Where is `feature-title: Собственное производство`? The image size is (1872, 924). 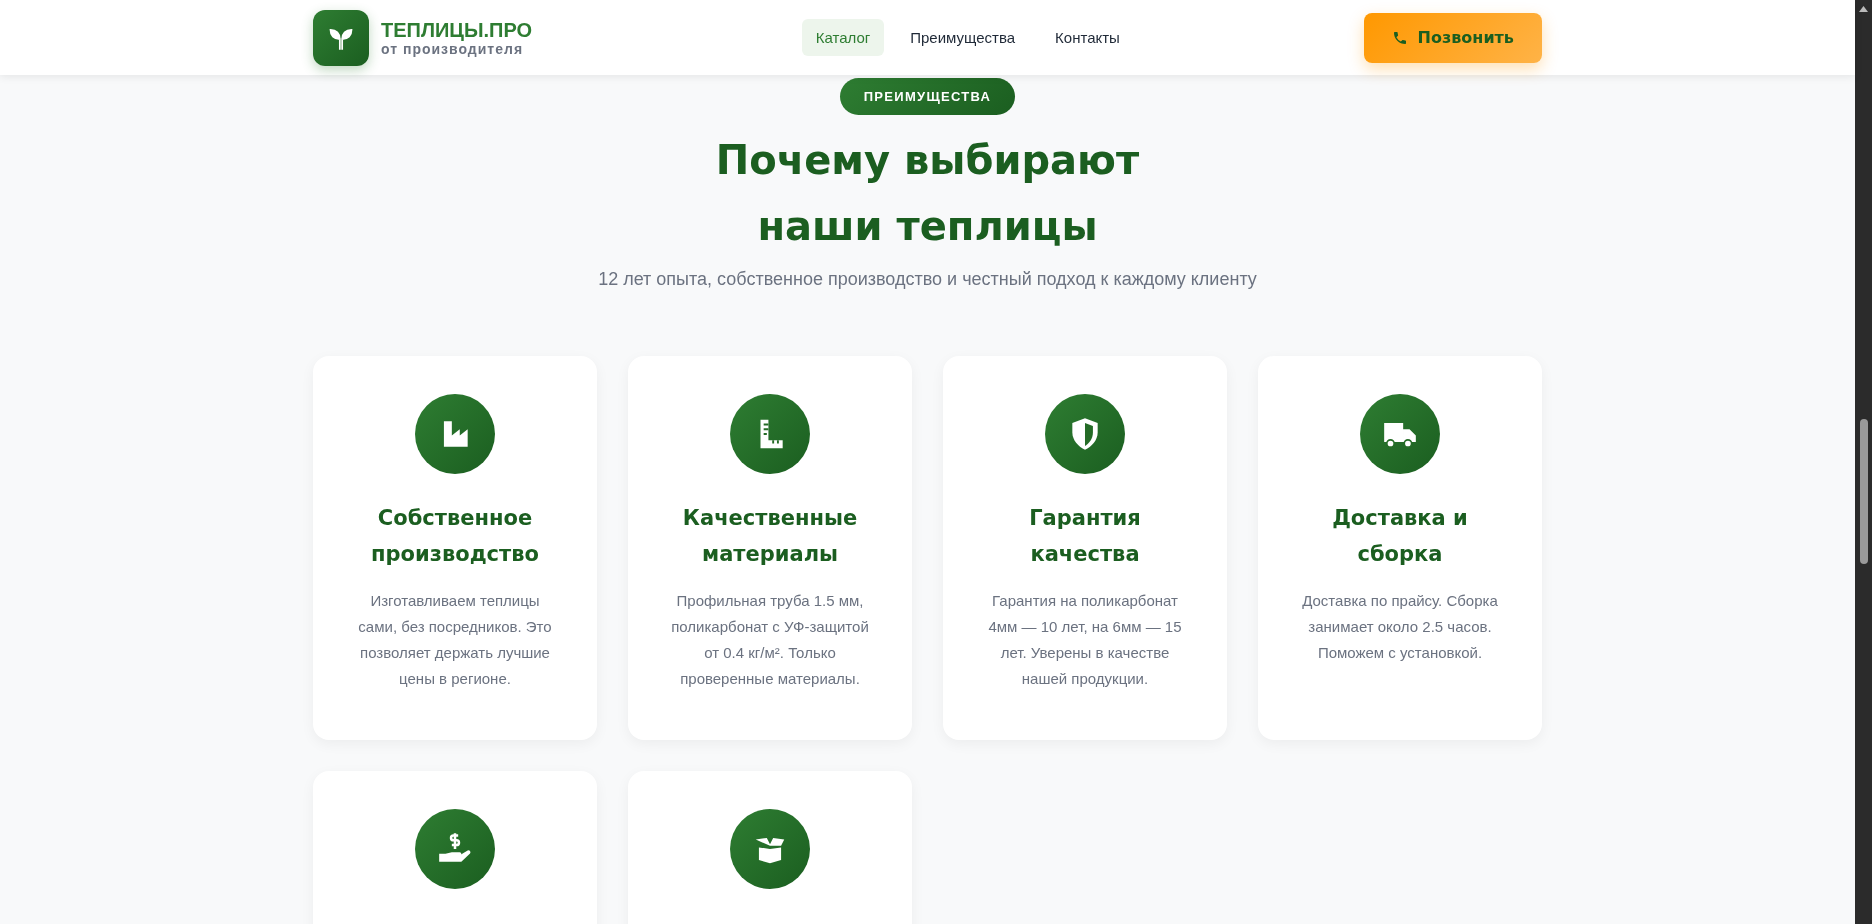
feature-title: Собственное производство is located at coordinates (455, 536).